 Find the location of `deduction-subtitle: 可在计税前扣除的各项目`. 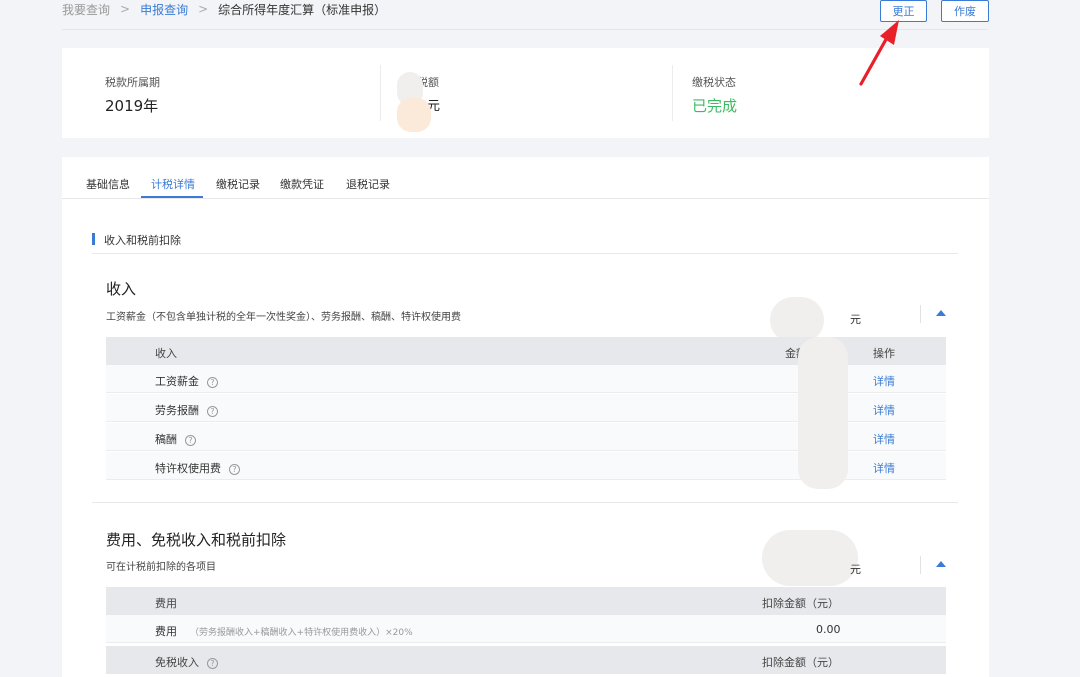

deduction-subtitle: 可在计税前扣除的各项目 is located at coordinates (161, 567).